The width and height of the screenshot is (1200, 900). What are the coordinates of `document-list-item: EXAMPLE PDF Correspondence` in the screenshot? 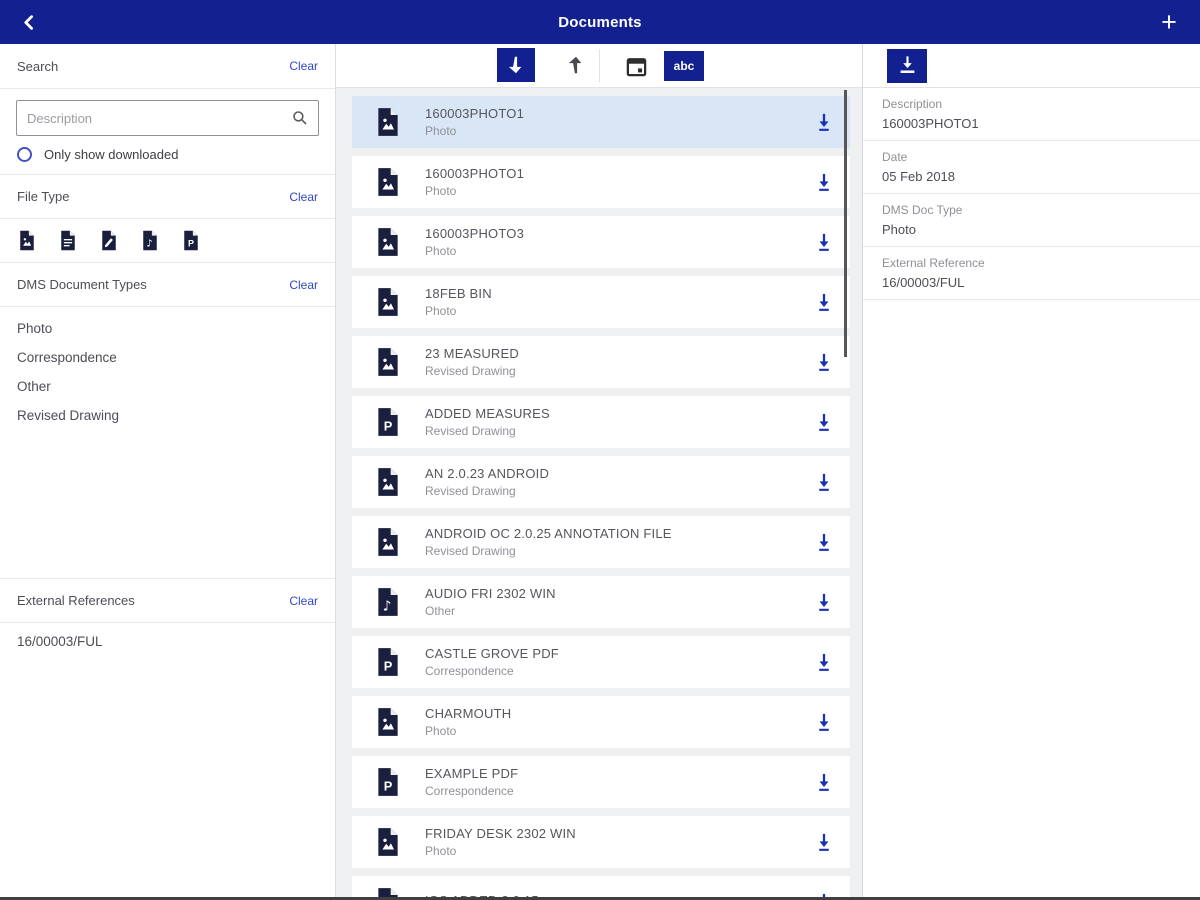 It's located at (601, 782).